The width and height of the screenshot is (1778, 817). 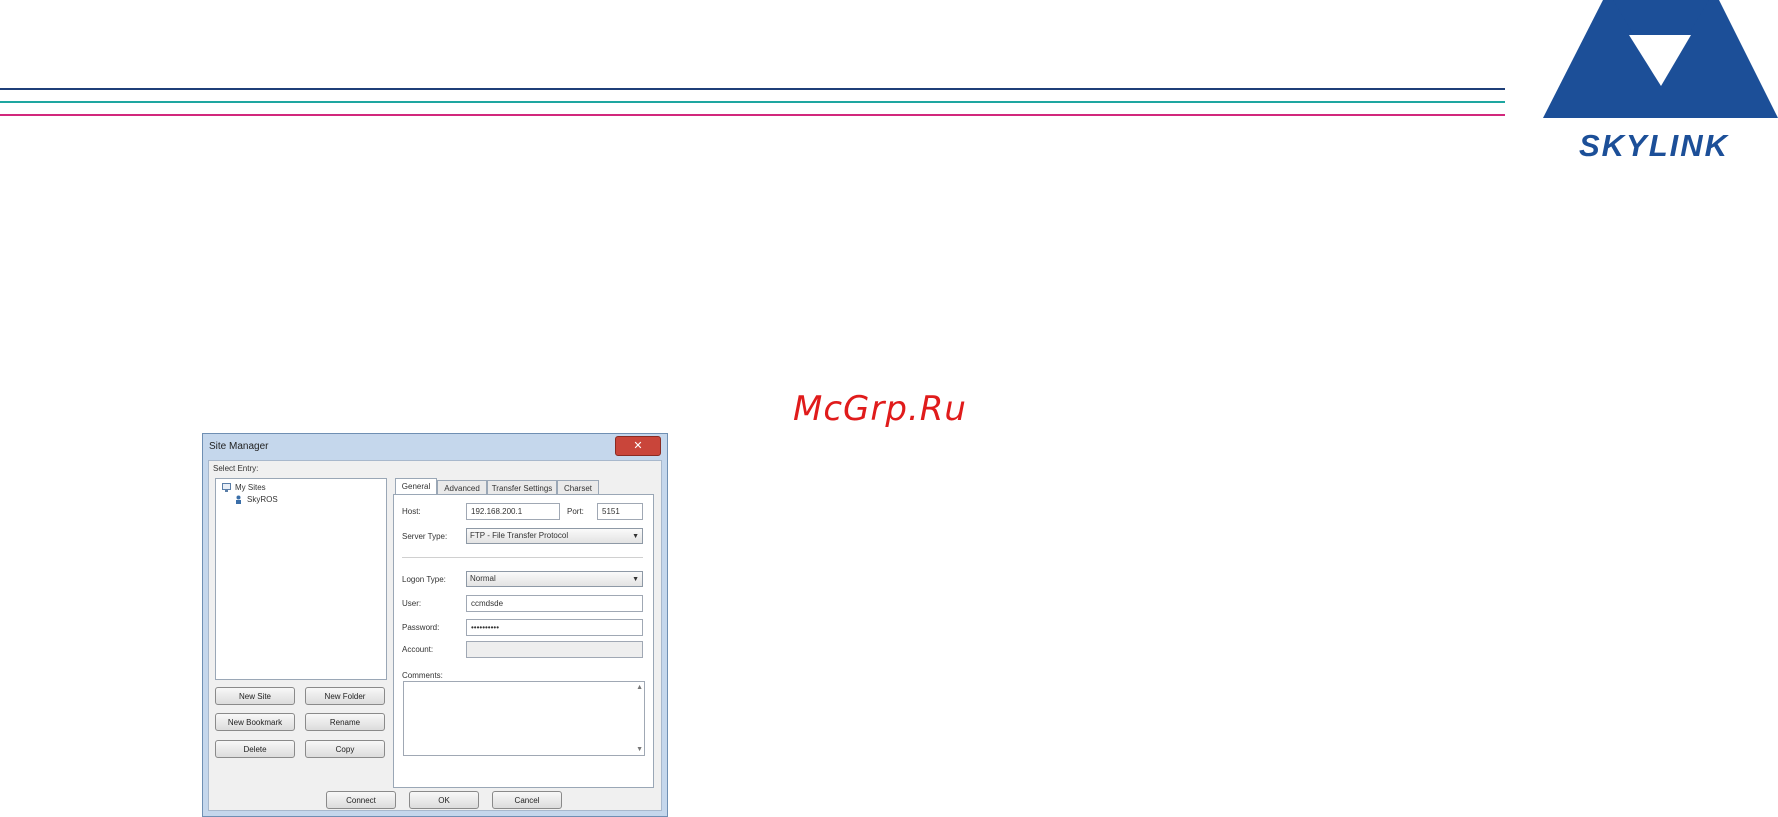 I want to click on scroll-up-icon: ▲, so click(x=639, y=687).